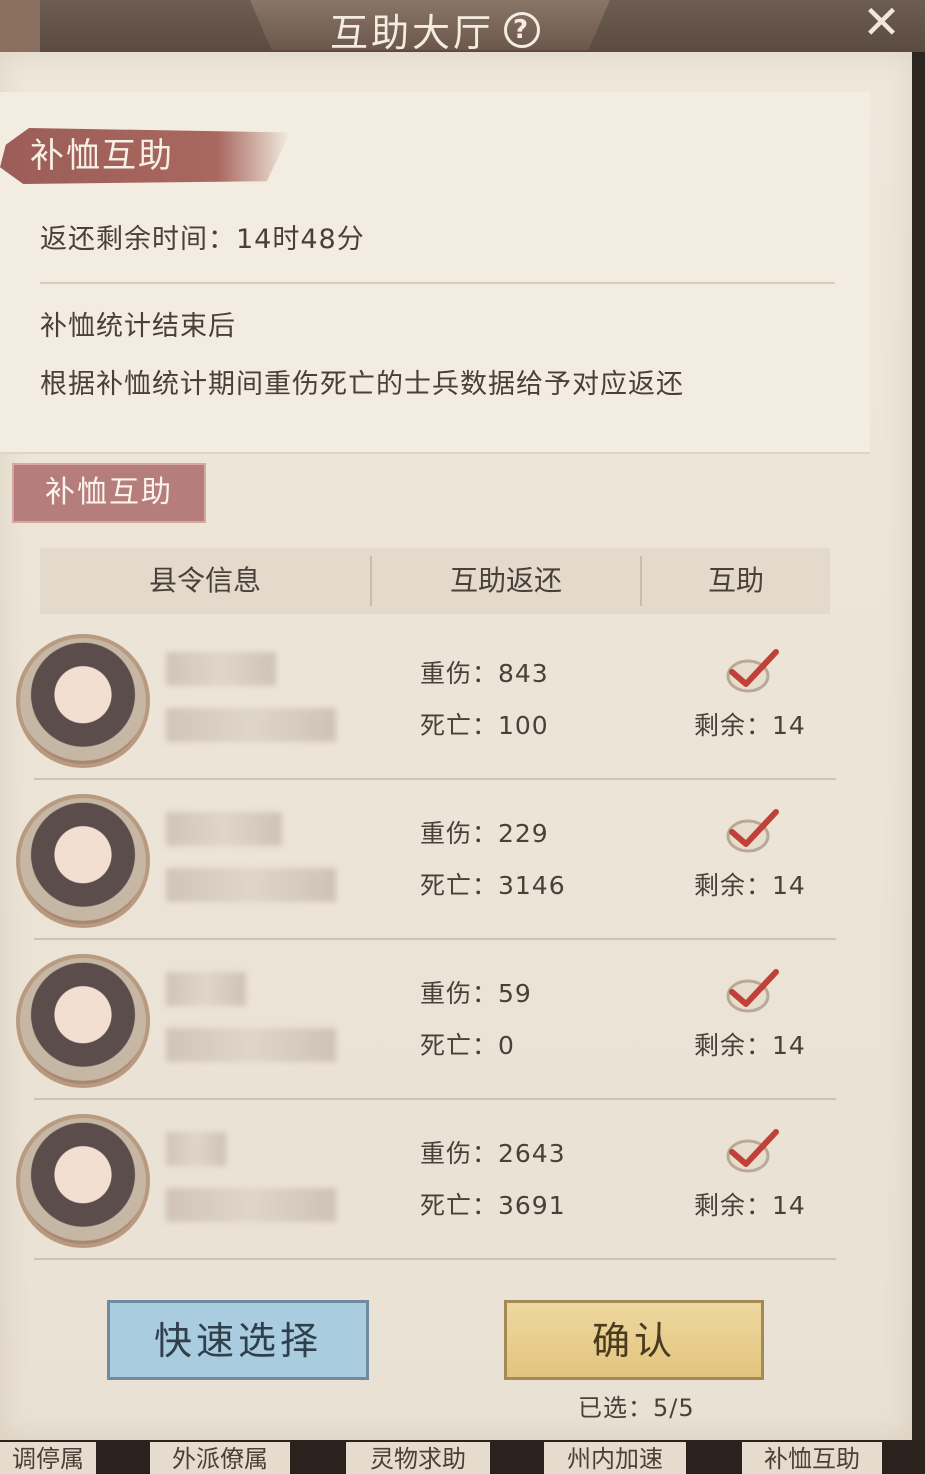 The image size is (925, 1474). Describe the element at coordinates (522, 29) in the screenshot. I see `help-icon: ?` at that location.